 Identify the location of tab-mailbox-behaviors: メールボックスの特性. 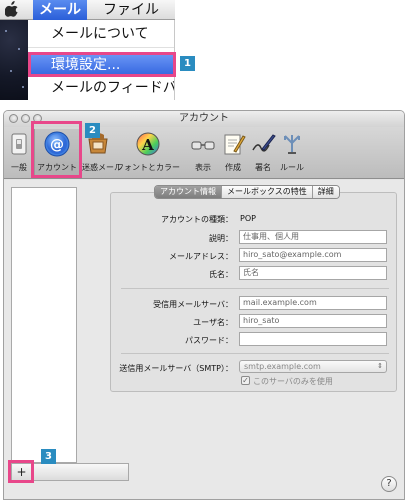
(267, 192).